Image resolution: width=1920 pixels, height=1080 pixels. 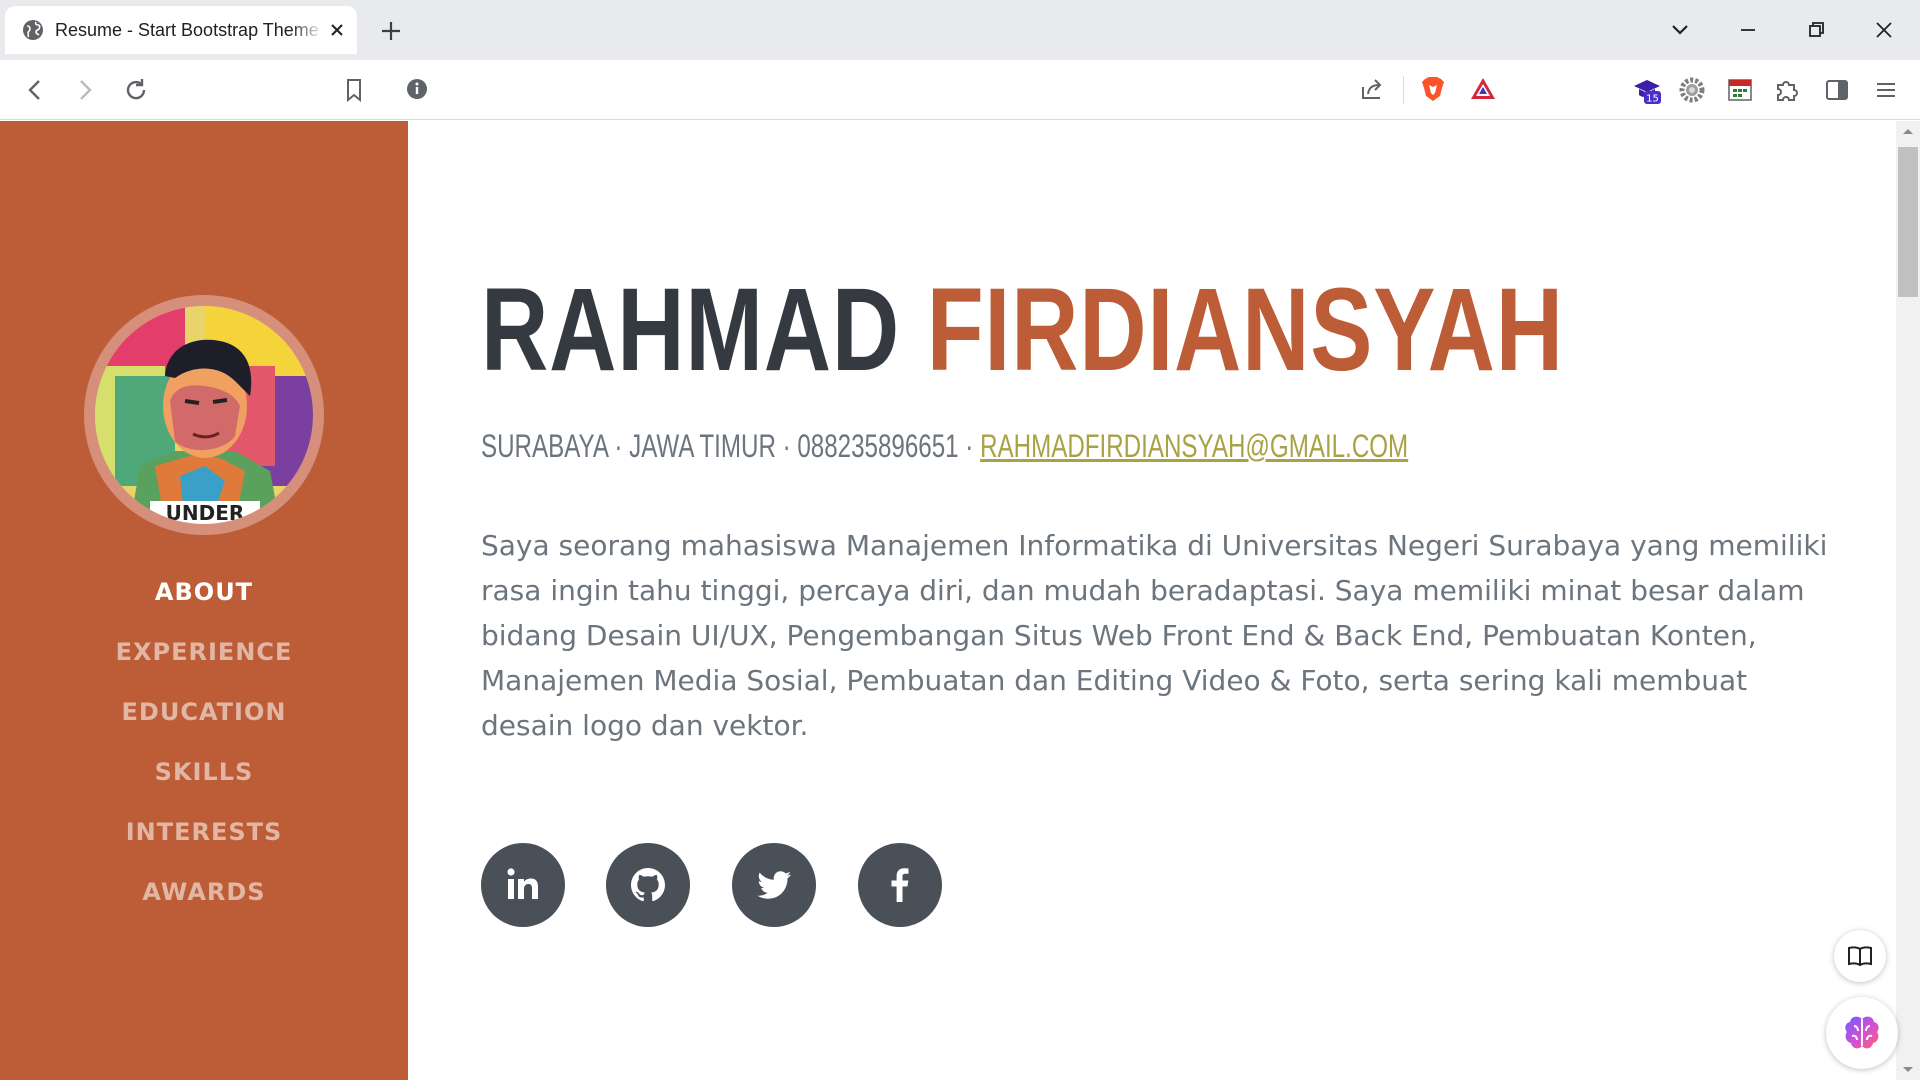 What do you see at coordinates (1884, 30) in the screenshot?
I see `close-window-icon` at bounding box center [1884, 30].